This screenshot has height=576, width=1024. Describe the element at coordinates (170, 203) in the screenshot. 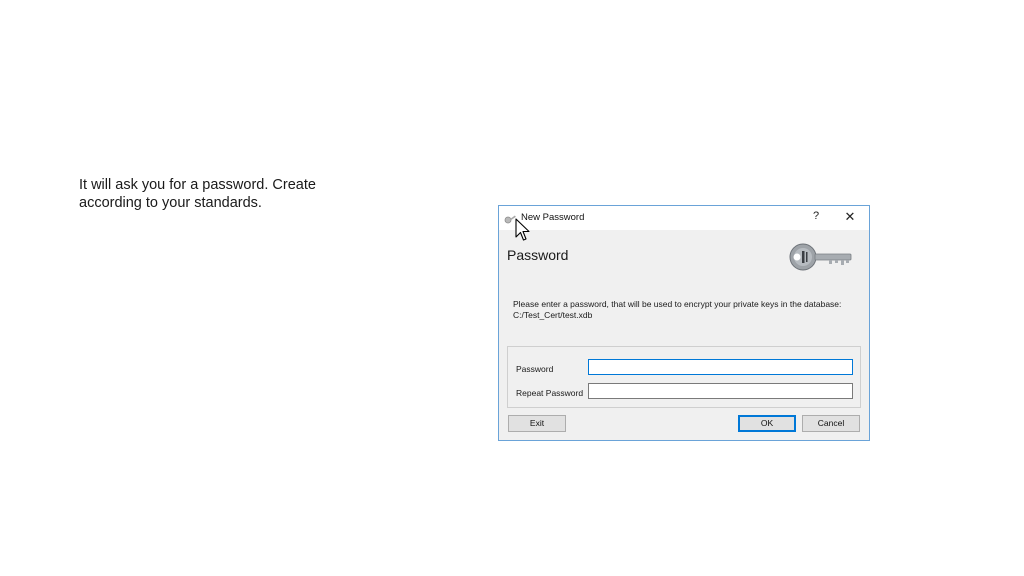

I see `caption-line-2: according to your standards.` at that location.